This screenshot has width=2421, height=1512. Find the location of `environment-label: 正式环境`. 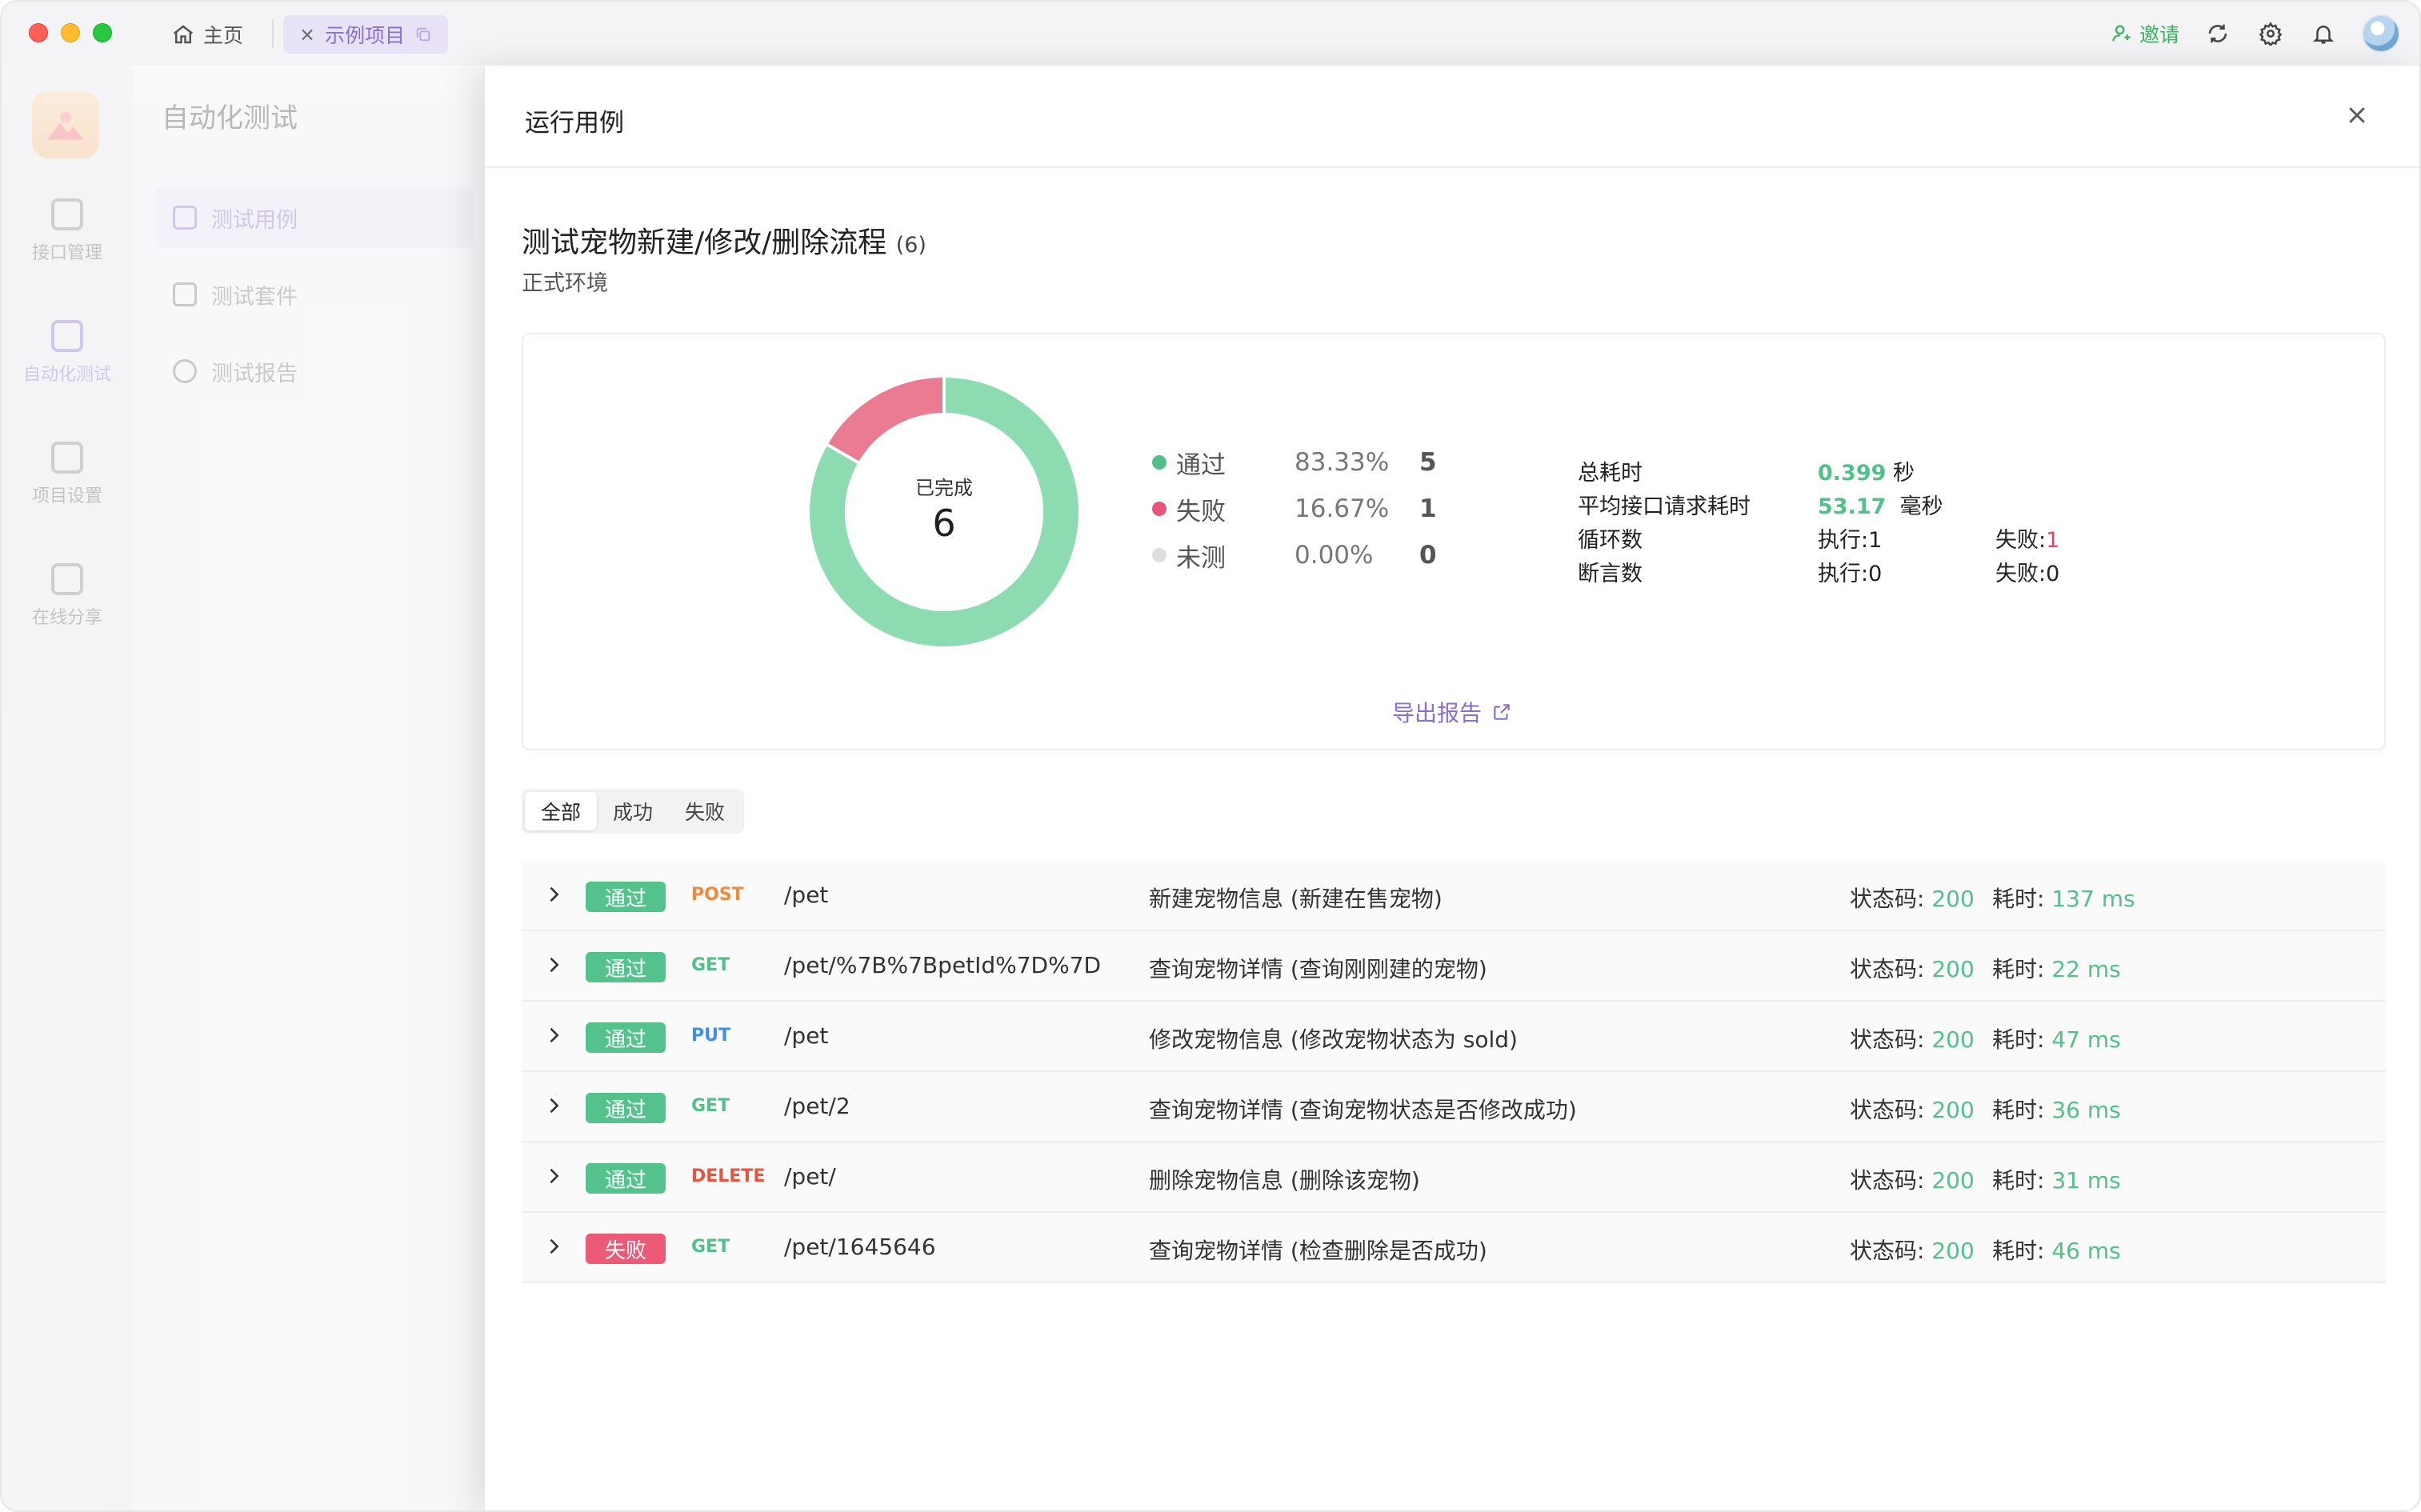

environment-label: 正式环境 is located at coordinates (565, 283).